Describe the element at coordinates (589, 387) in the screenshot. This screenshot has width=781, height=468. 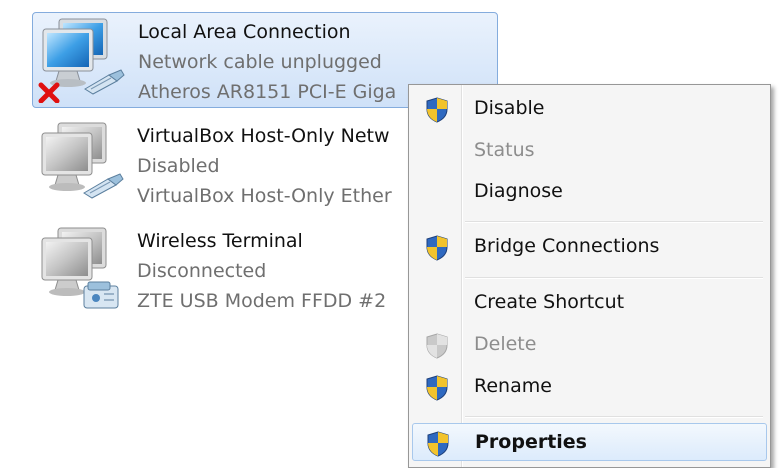
I see `menu-item-rename: Rename` at that location.